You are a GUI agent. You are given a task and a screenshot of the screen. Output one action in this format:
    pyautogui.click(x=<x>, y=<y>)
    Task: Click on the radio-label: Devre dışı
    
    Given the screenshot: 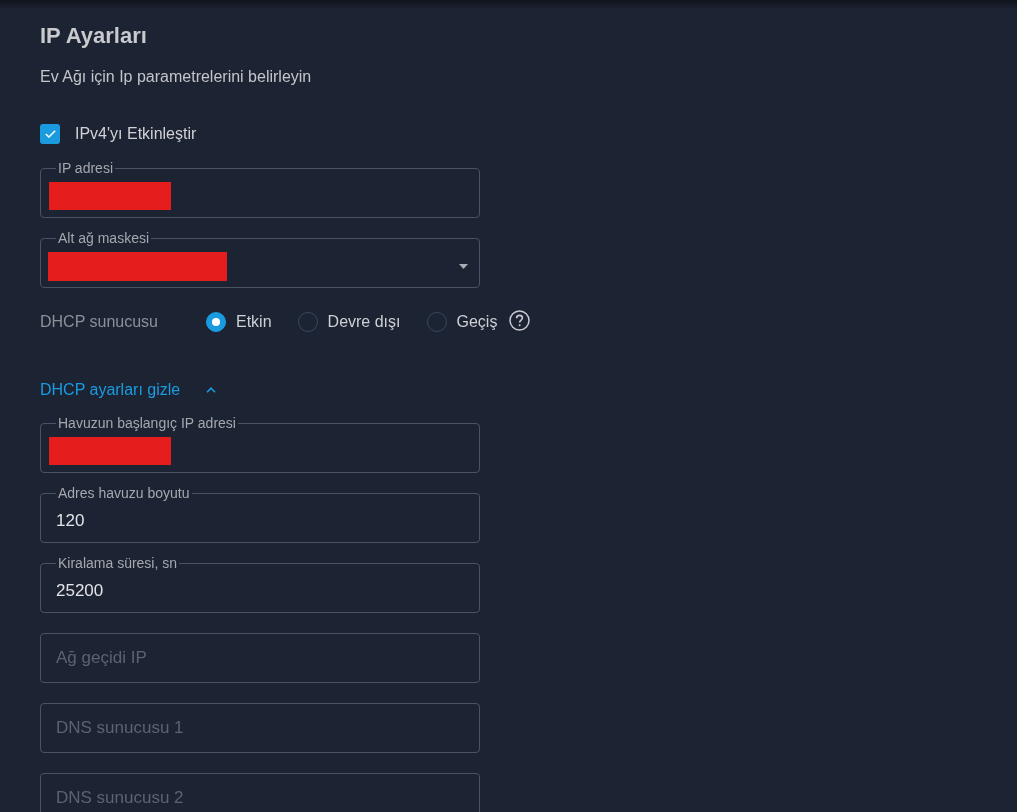 What is the action you would take?
    pyautogui.click(x=364, y=322)
    